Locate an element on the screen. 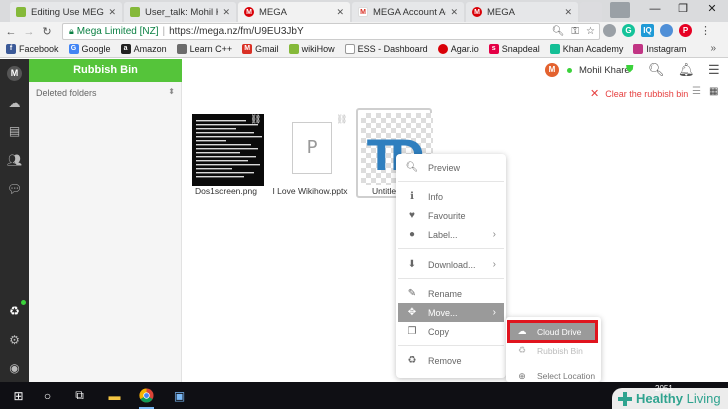 The image size is (728, 409). menu-item-preview: 🔍︎ Preview is located at coordinates (451, 167).